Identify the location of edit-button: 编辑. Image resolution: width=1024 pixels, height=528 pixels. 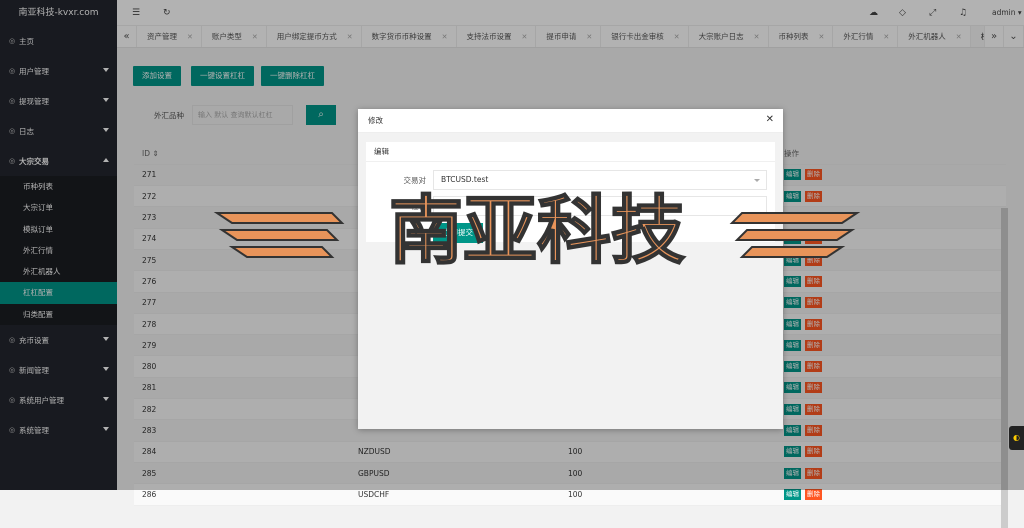
(792, 494).